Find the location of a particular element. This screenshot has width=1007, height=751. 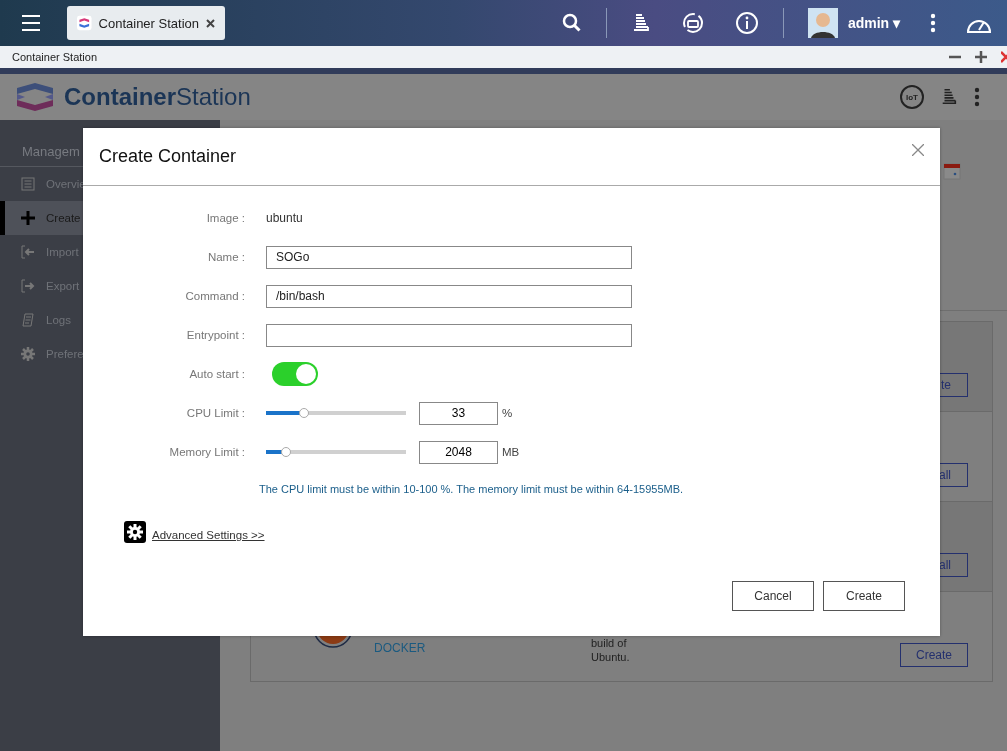

field-label: Command : is located at coordinates (214, 296).